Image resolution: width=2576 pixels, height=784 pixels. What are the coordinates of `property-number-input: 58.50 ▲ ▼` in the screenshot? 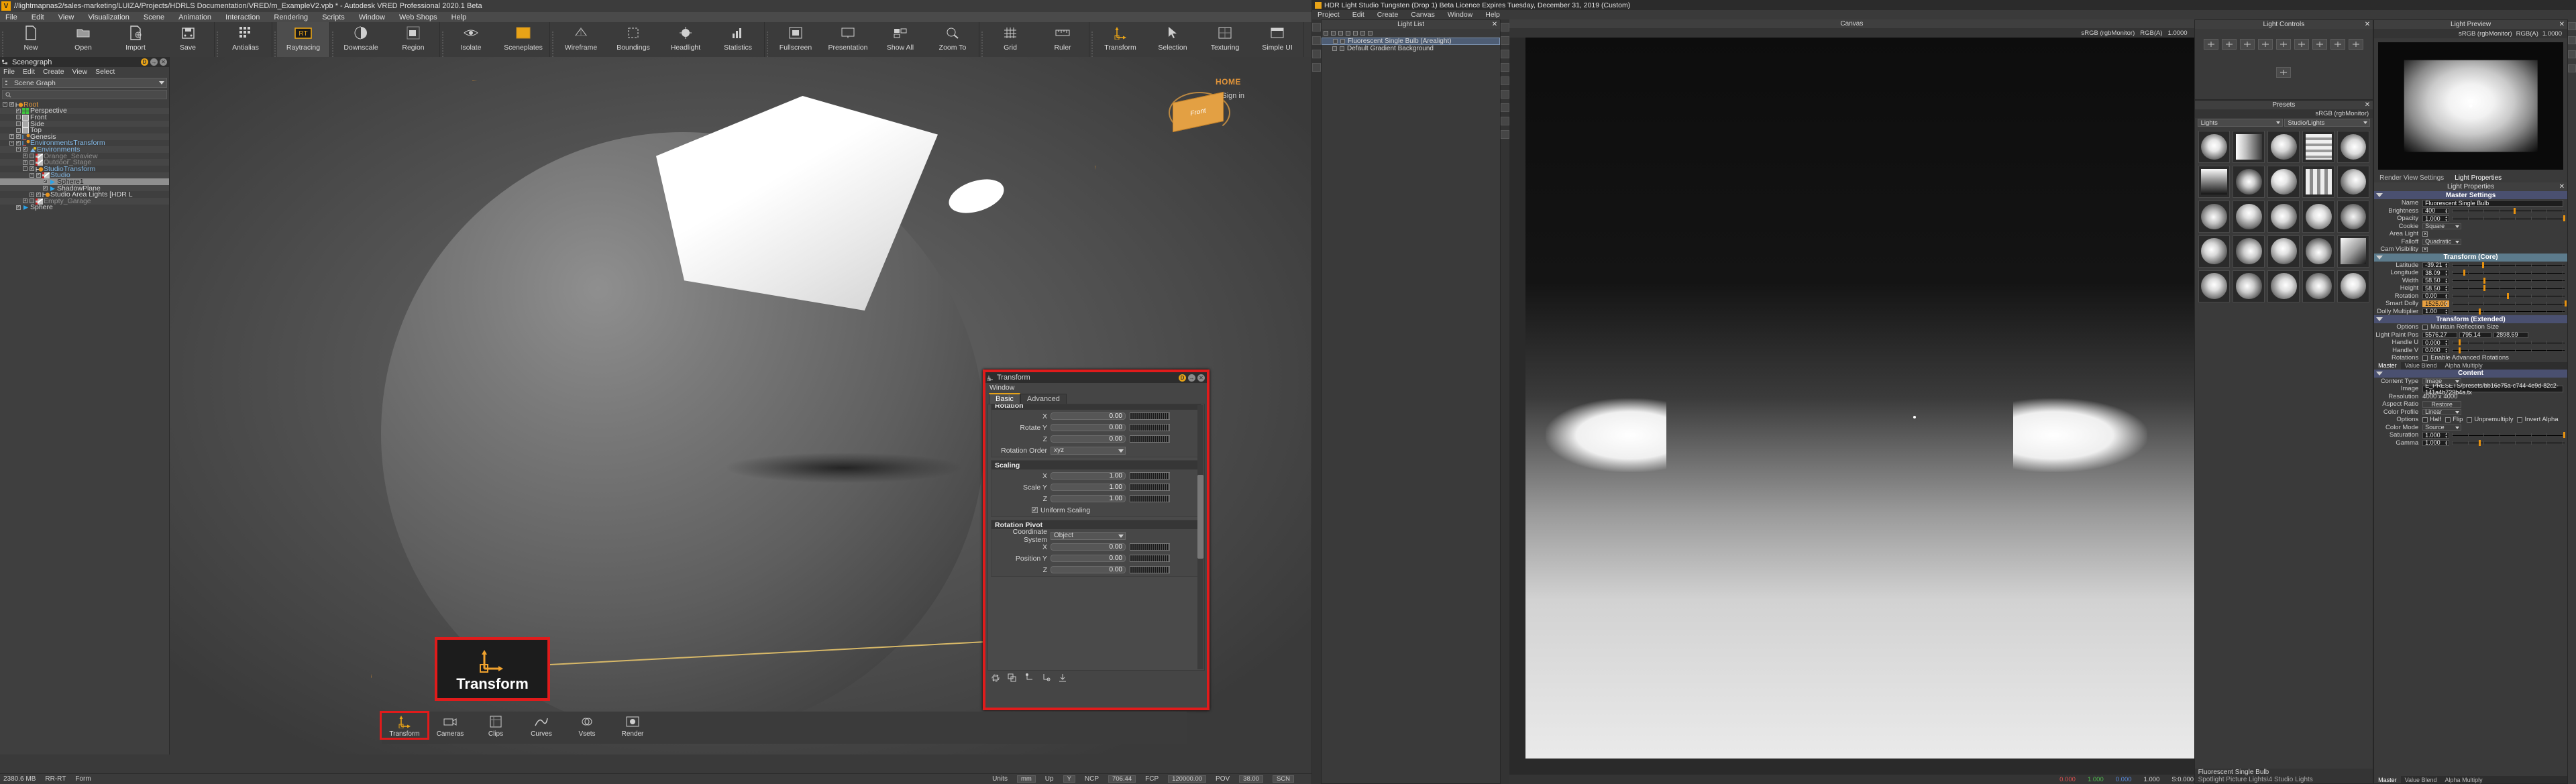 It's located at (2436, 288).